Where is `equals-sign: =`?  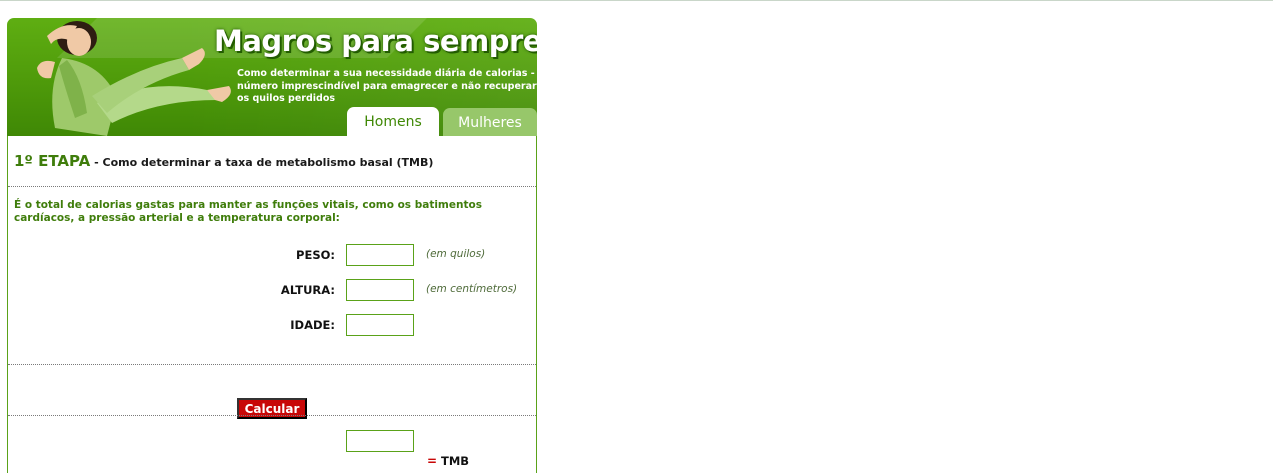 equals-sign: = is located at coordinates (432, 461).